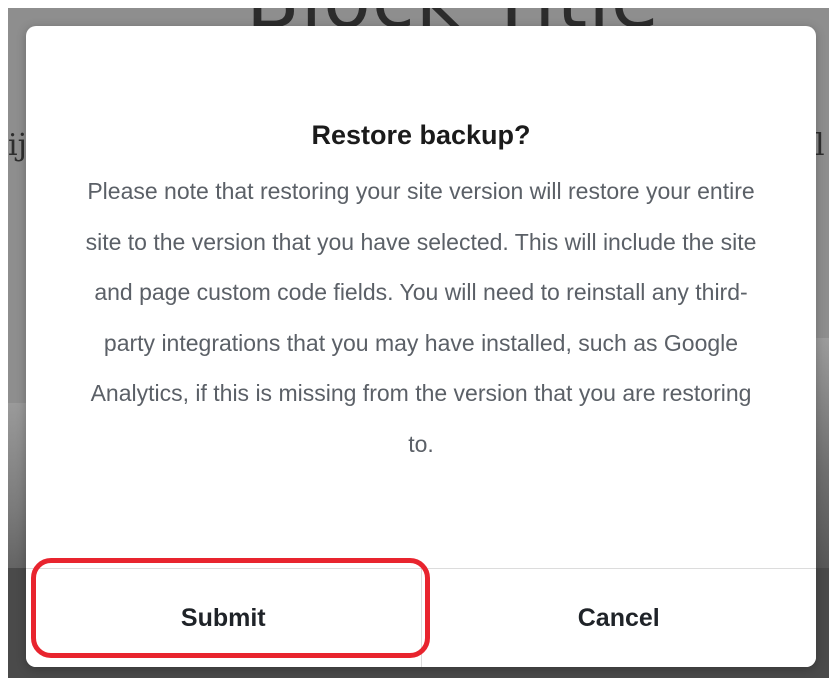 This screenshot has width=829, height=678. I want to click on dialog-title: Restore backup?, so click(421, 135).